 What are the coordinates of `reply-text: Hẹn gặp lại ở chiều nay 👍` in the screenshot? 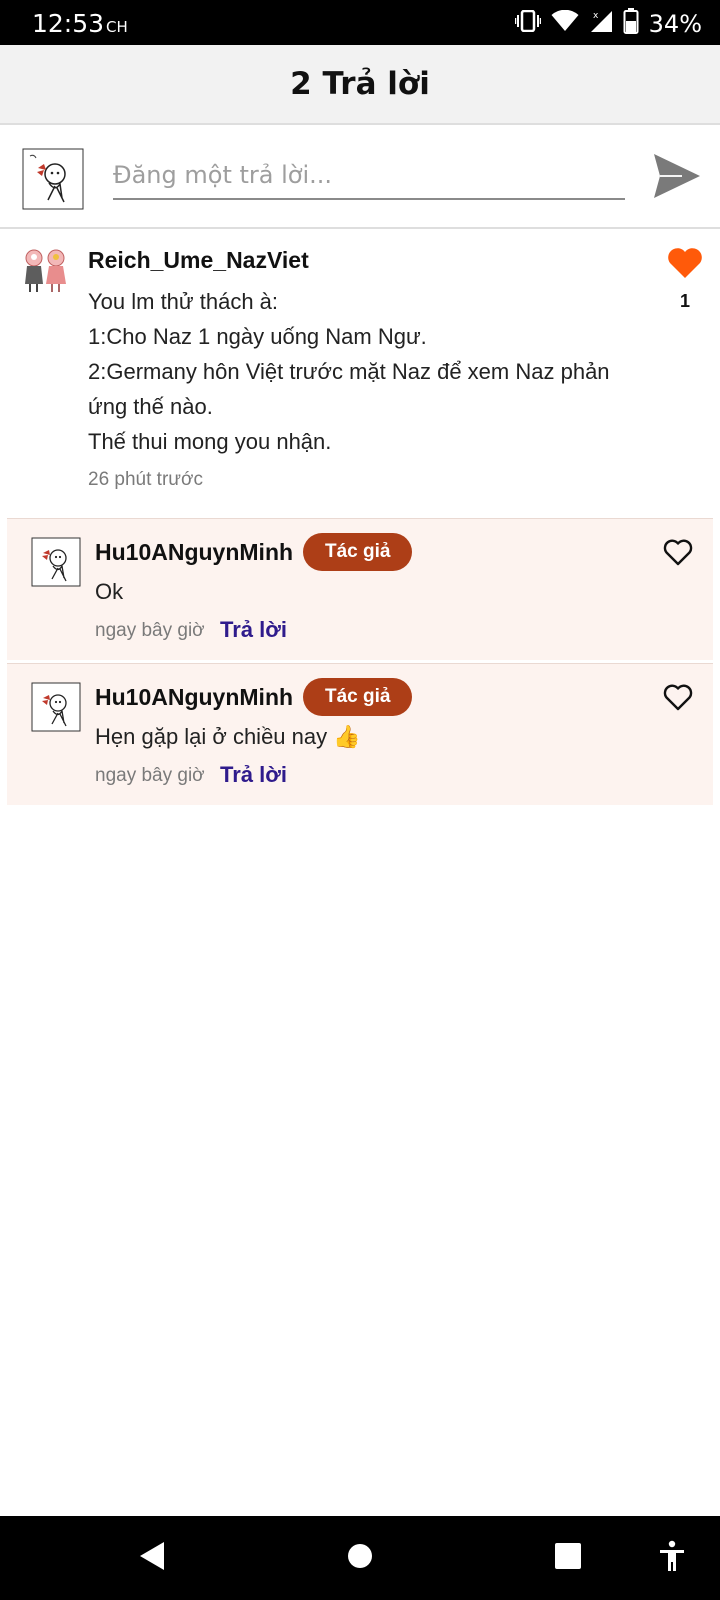 It's located at (228, 736).